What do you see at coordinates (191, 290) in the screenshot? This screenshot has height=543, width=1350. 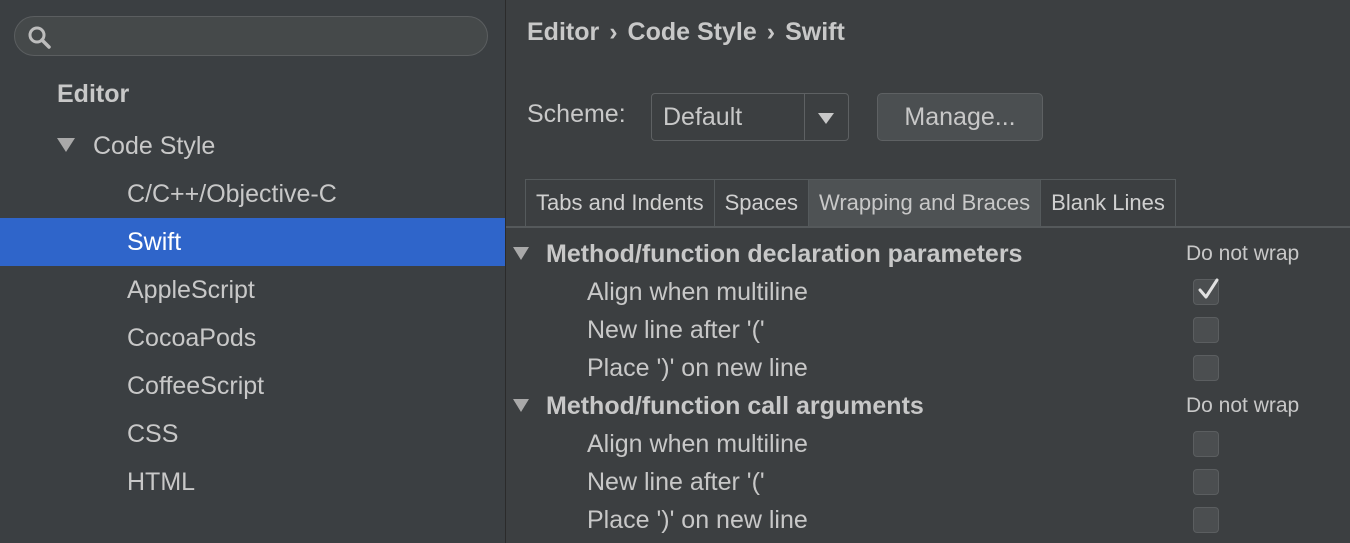 I see `tree-item-label: AppleScript` at bounding box center [191, 290].